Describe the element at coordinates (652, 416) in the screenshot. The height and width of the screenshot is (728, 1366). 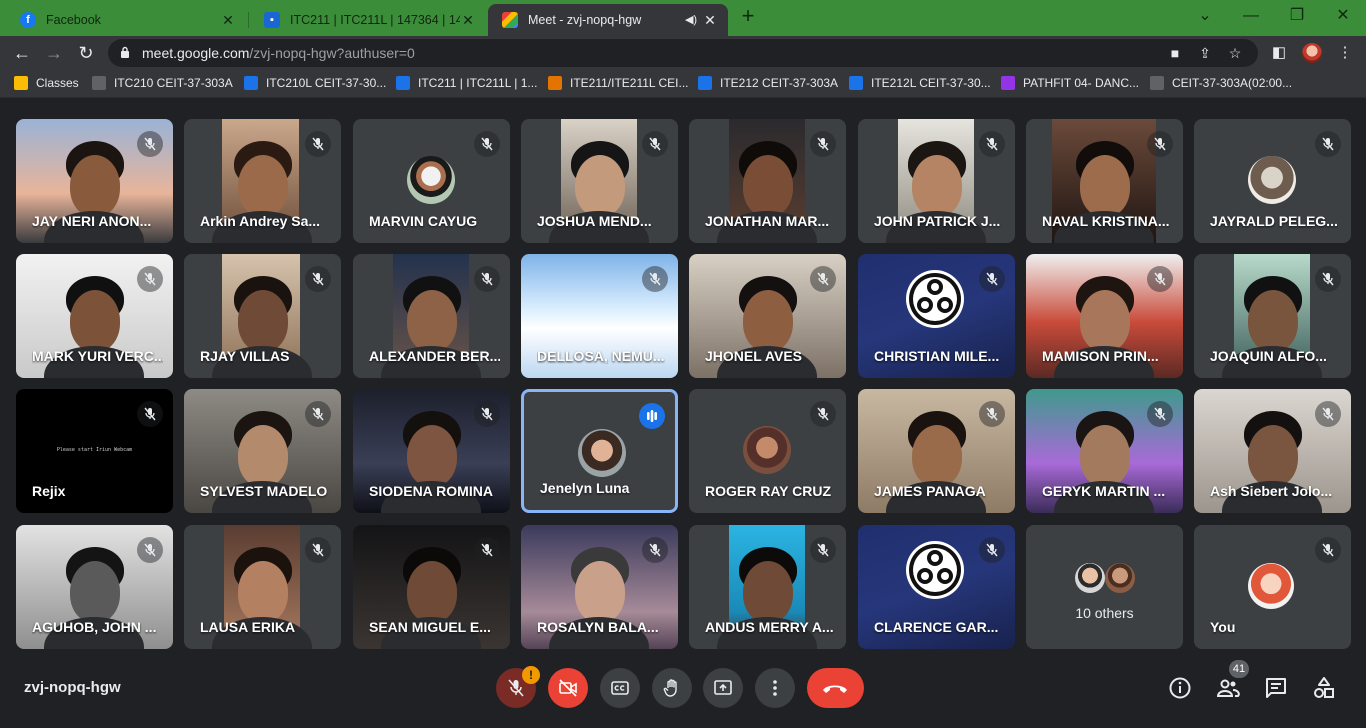
I see `speaking-indicator-icon` at that location.